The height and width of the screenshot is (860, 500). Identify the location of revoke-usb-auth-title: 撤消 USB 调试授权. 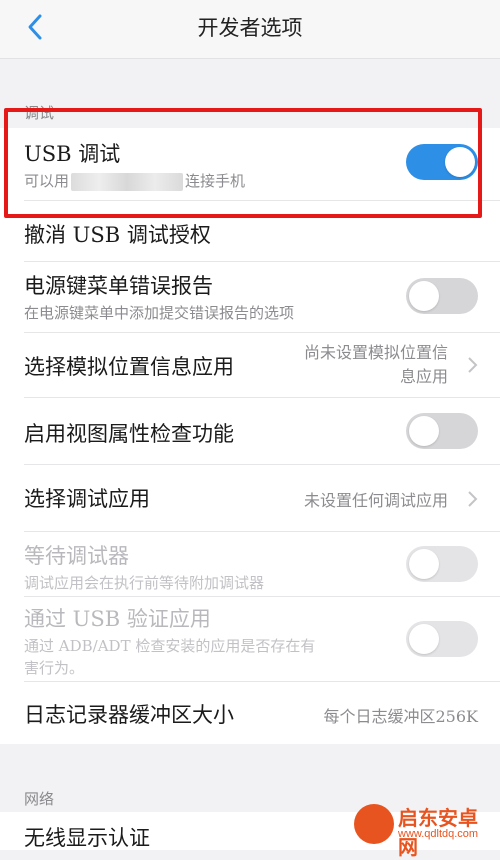
(117, 235).